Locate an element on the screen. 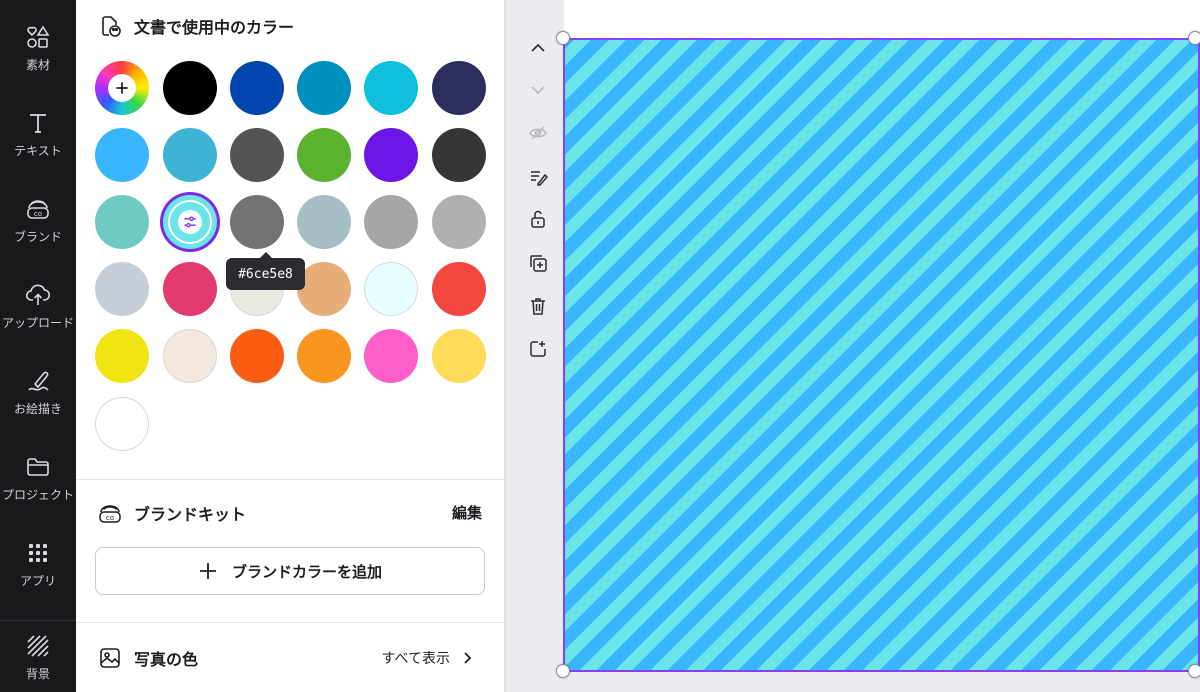  resize-handle-bottom-left is located at coordinates (563, 671).